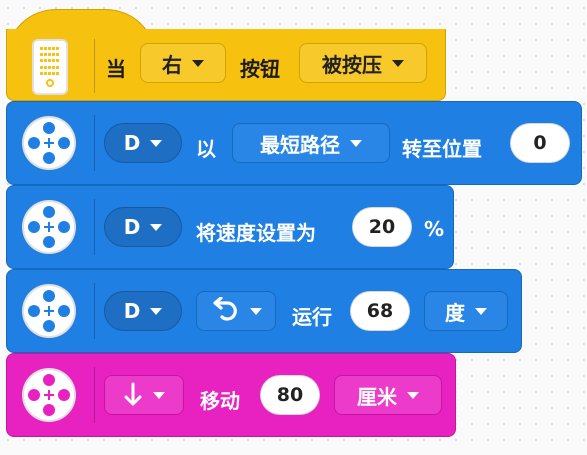  Describe the element at coordinates (352, 64) in the screenshot. I see `event-selector-value: 被按压` at that location.